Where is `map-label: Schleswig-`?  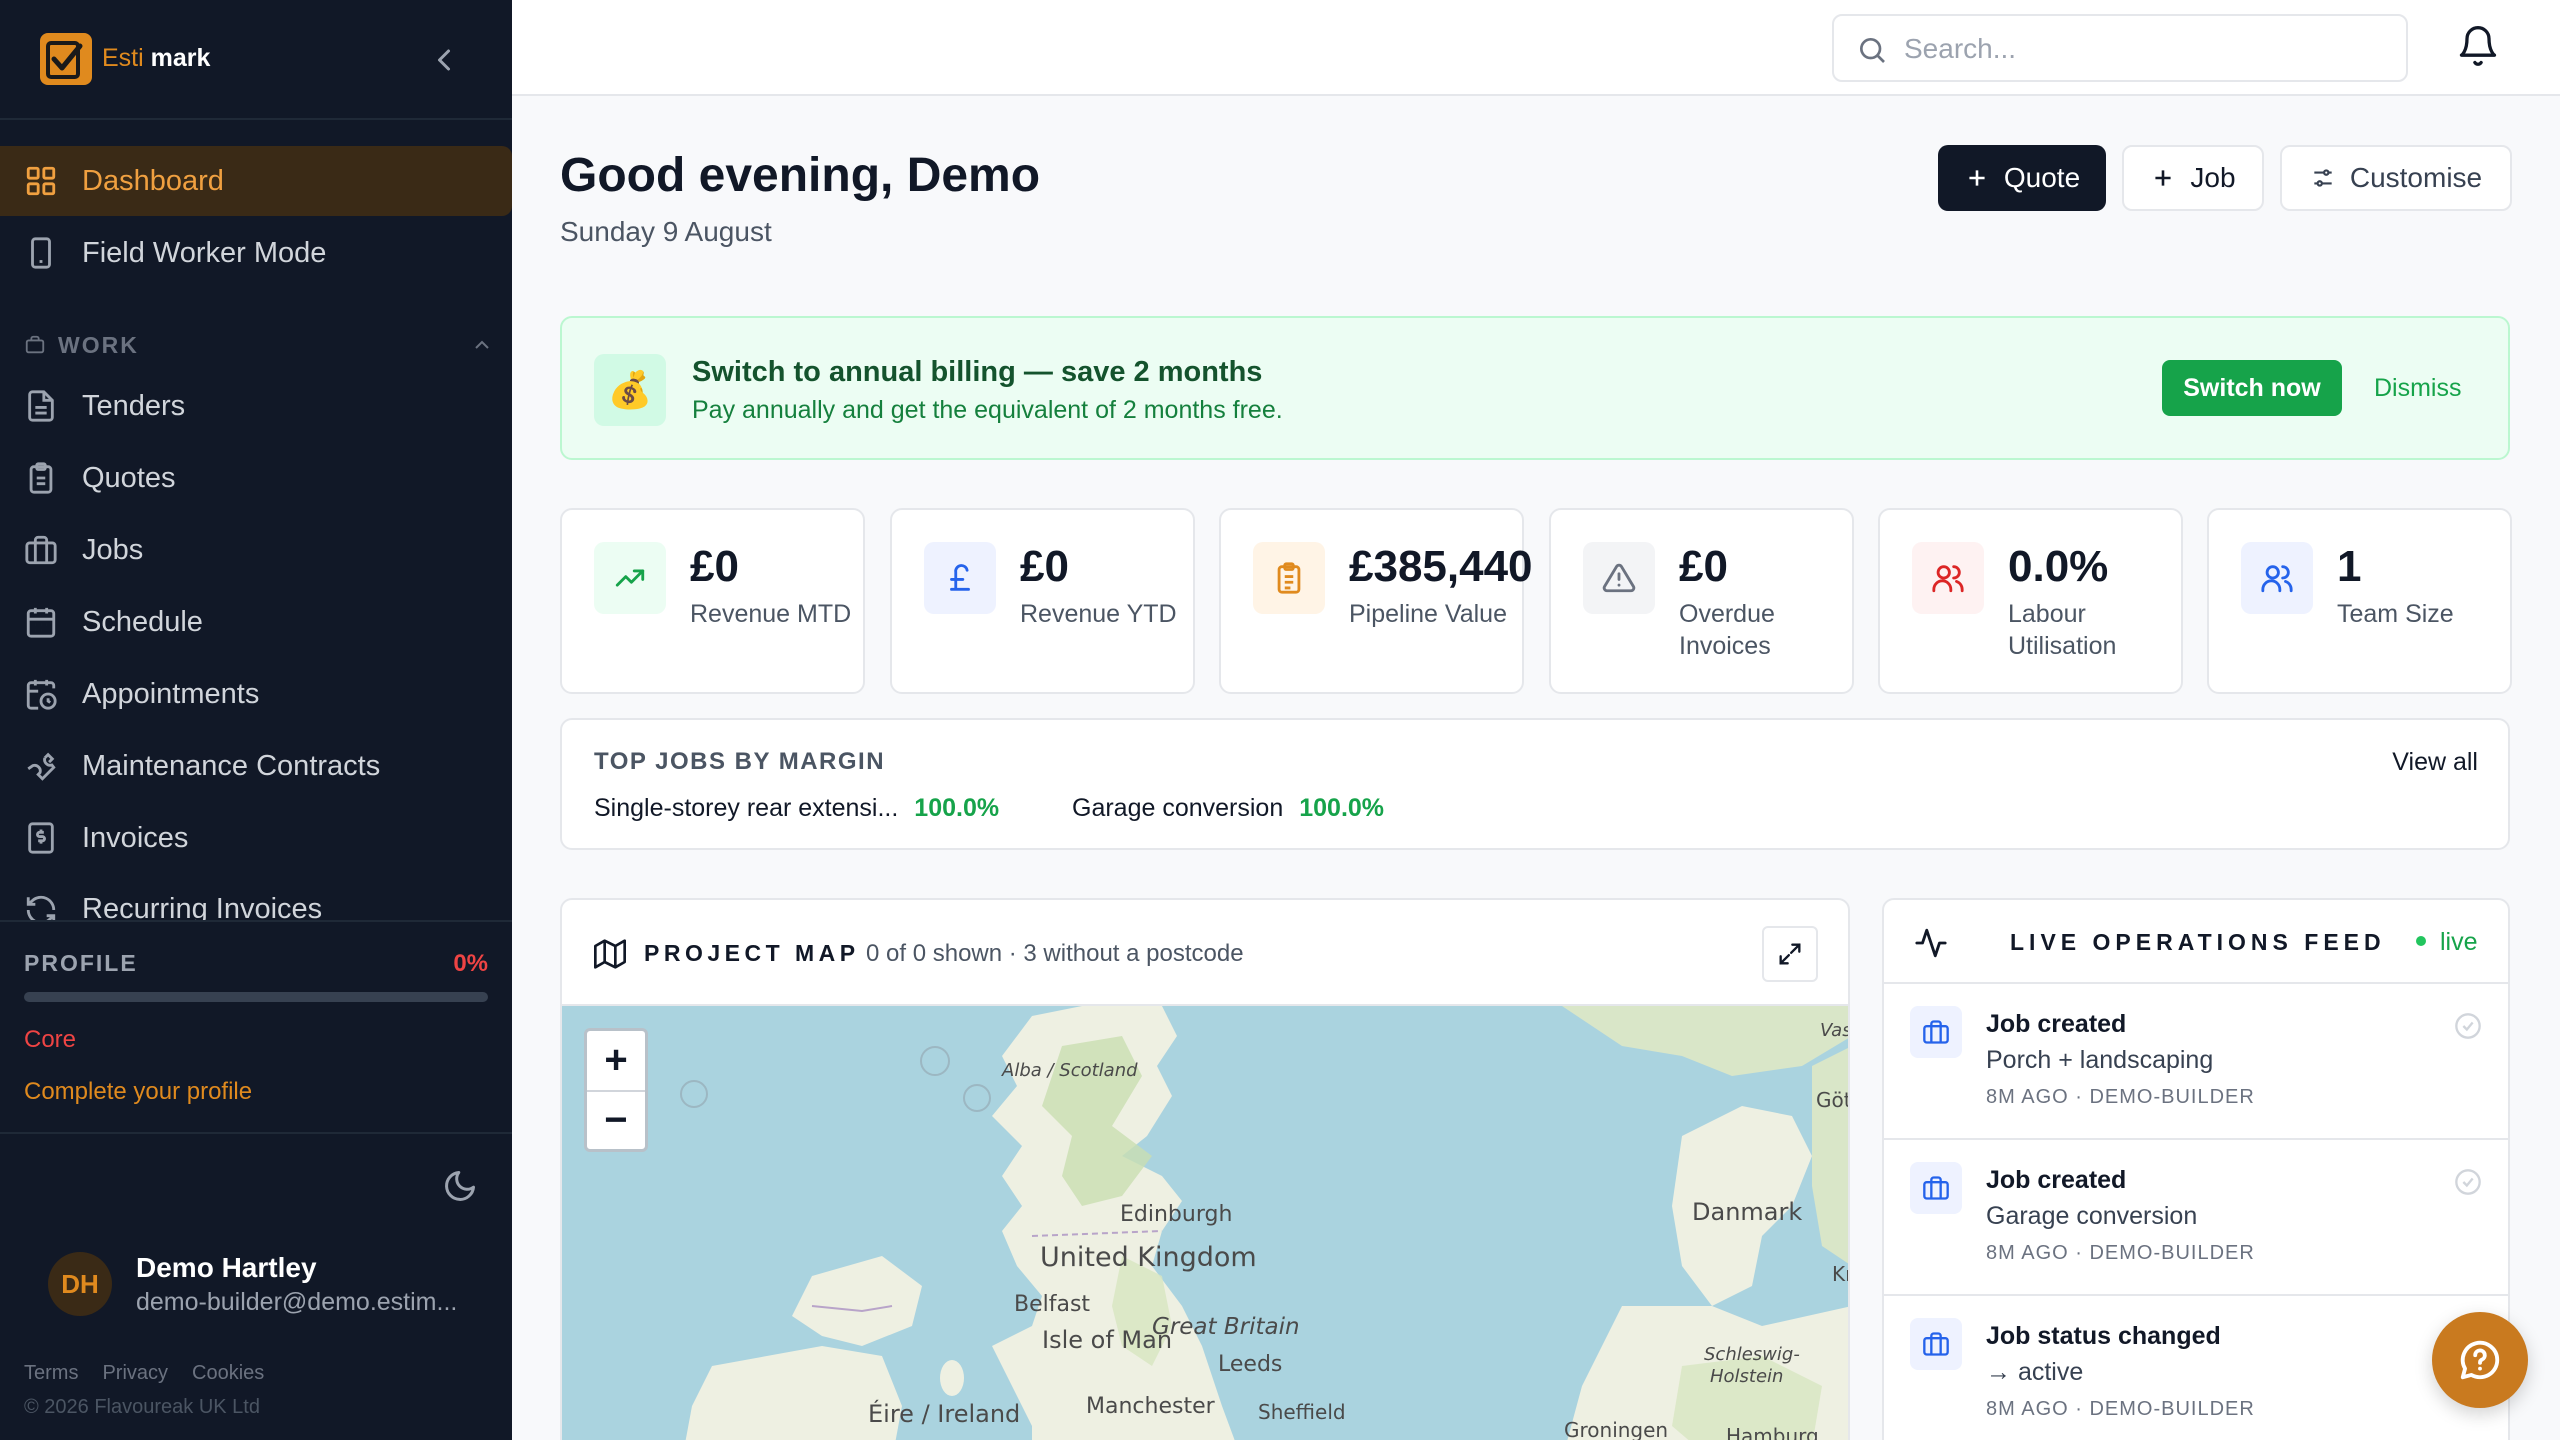 map-label: Schleswig- is located at coordinates (1752, 1354).